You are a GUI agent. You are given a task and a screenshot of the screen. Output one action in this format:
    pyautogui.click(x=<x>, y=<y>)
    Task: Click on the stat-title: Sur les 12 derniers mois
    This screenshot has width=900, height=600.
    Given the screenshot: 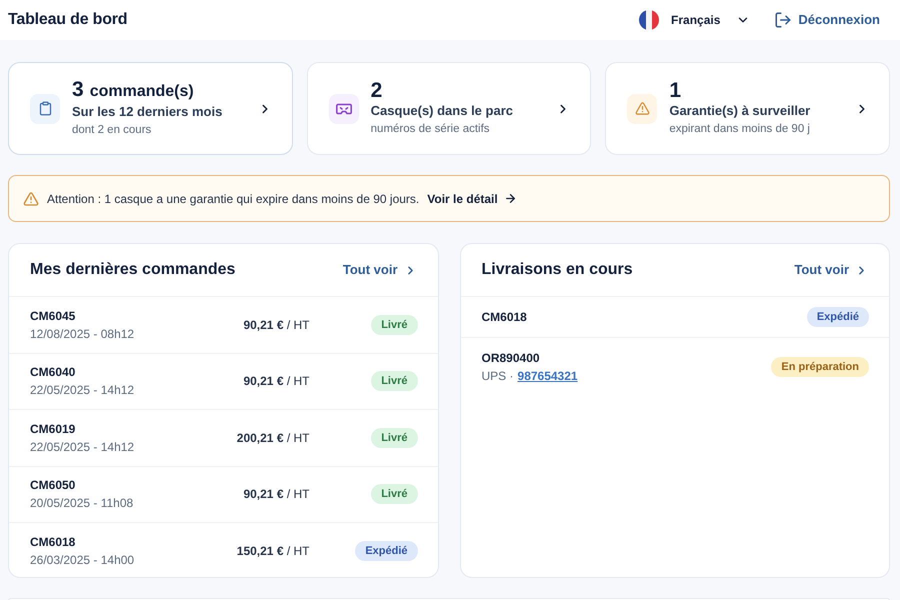 What is the action you would take?
    pyautogui.click(x=148, y=111)
    